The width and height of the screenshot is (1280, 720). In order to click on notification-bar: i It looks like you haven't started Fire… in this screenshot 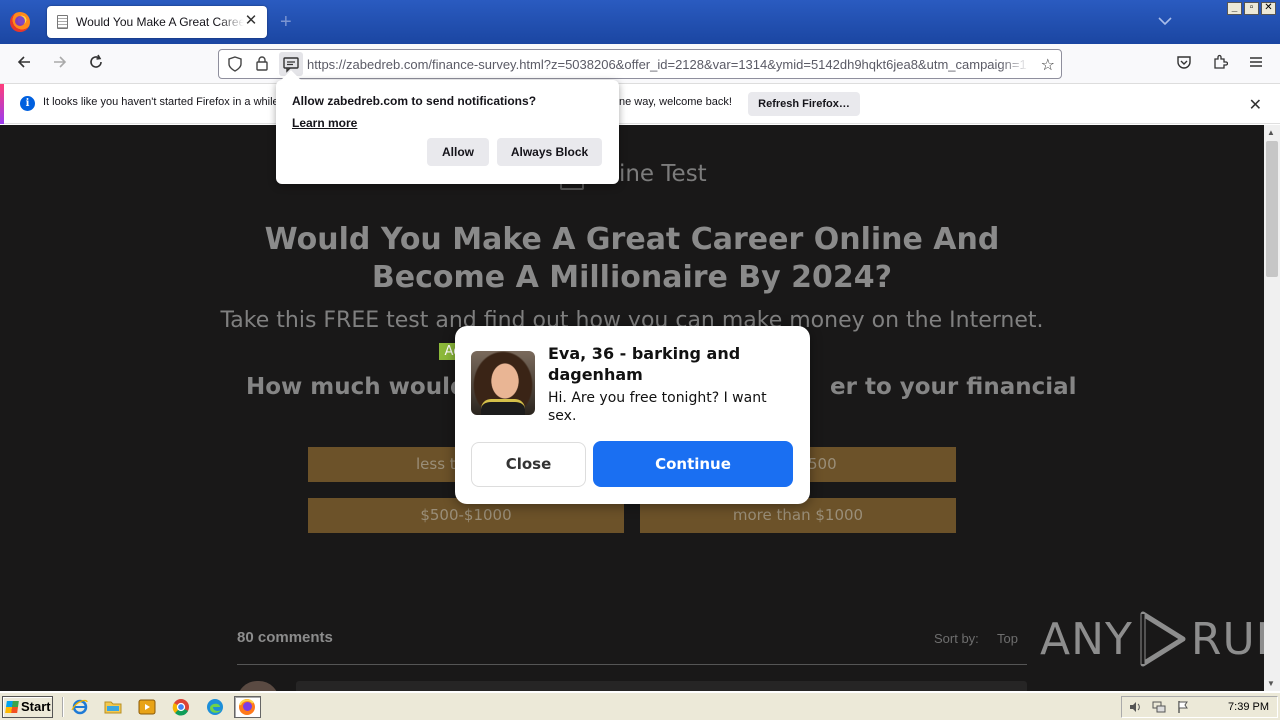, I will do `click(640, 104)`.